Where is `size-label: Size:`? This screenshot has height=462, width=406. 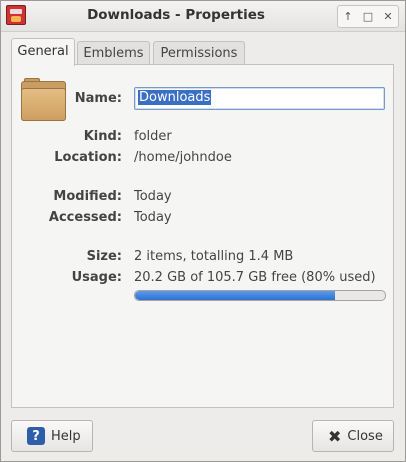
size-label: Size: is located at coordinates (104, 256).